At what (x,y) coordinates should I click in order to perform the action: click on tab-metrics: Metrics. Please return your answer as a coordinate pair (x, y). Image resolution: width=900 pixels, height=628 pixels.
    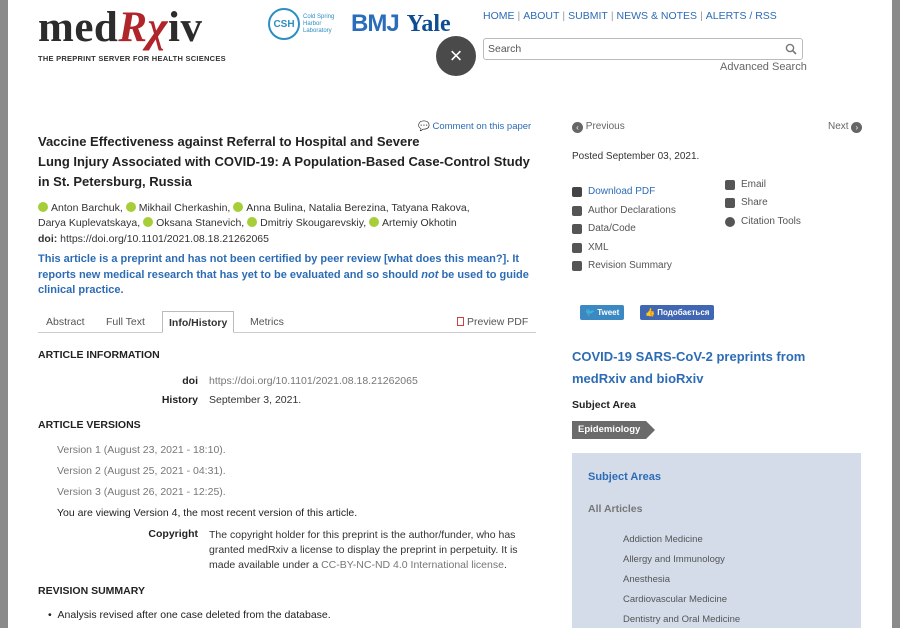
    Looking at the image, I should click on (267, 322).